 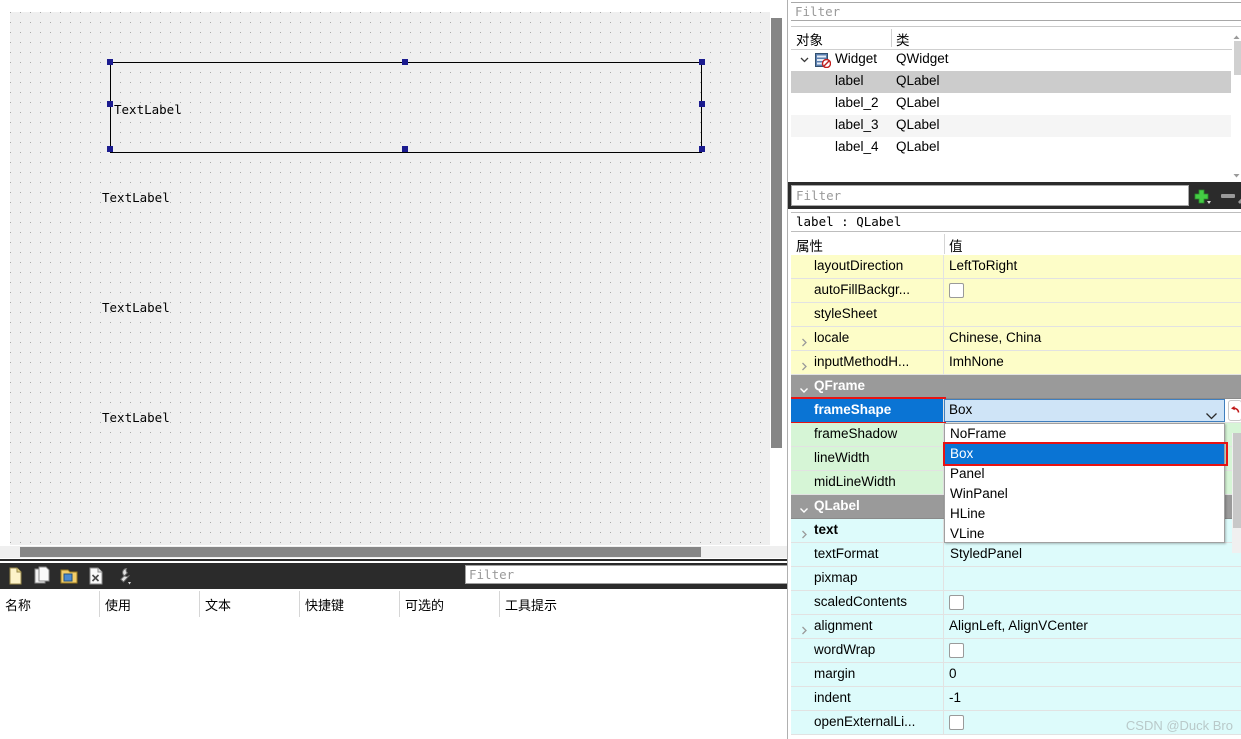 I want to click on reset-property-button, so click(x=1234, y=410).